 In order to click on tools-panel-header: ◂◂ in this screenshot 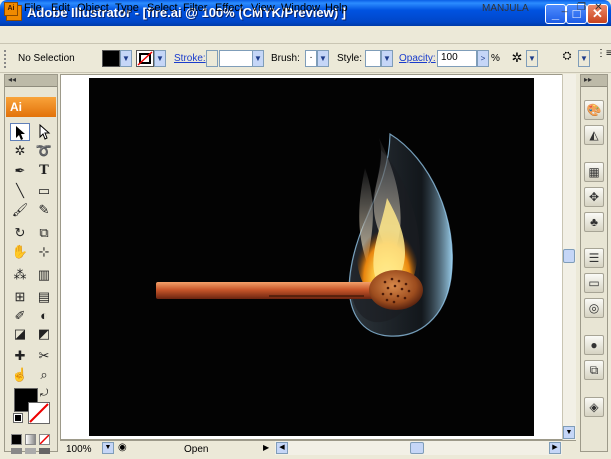, I will do `click(31, 81)`.